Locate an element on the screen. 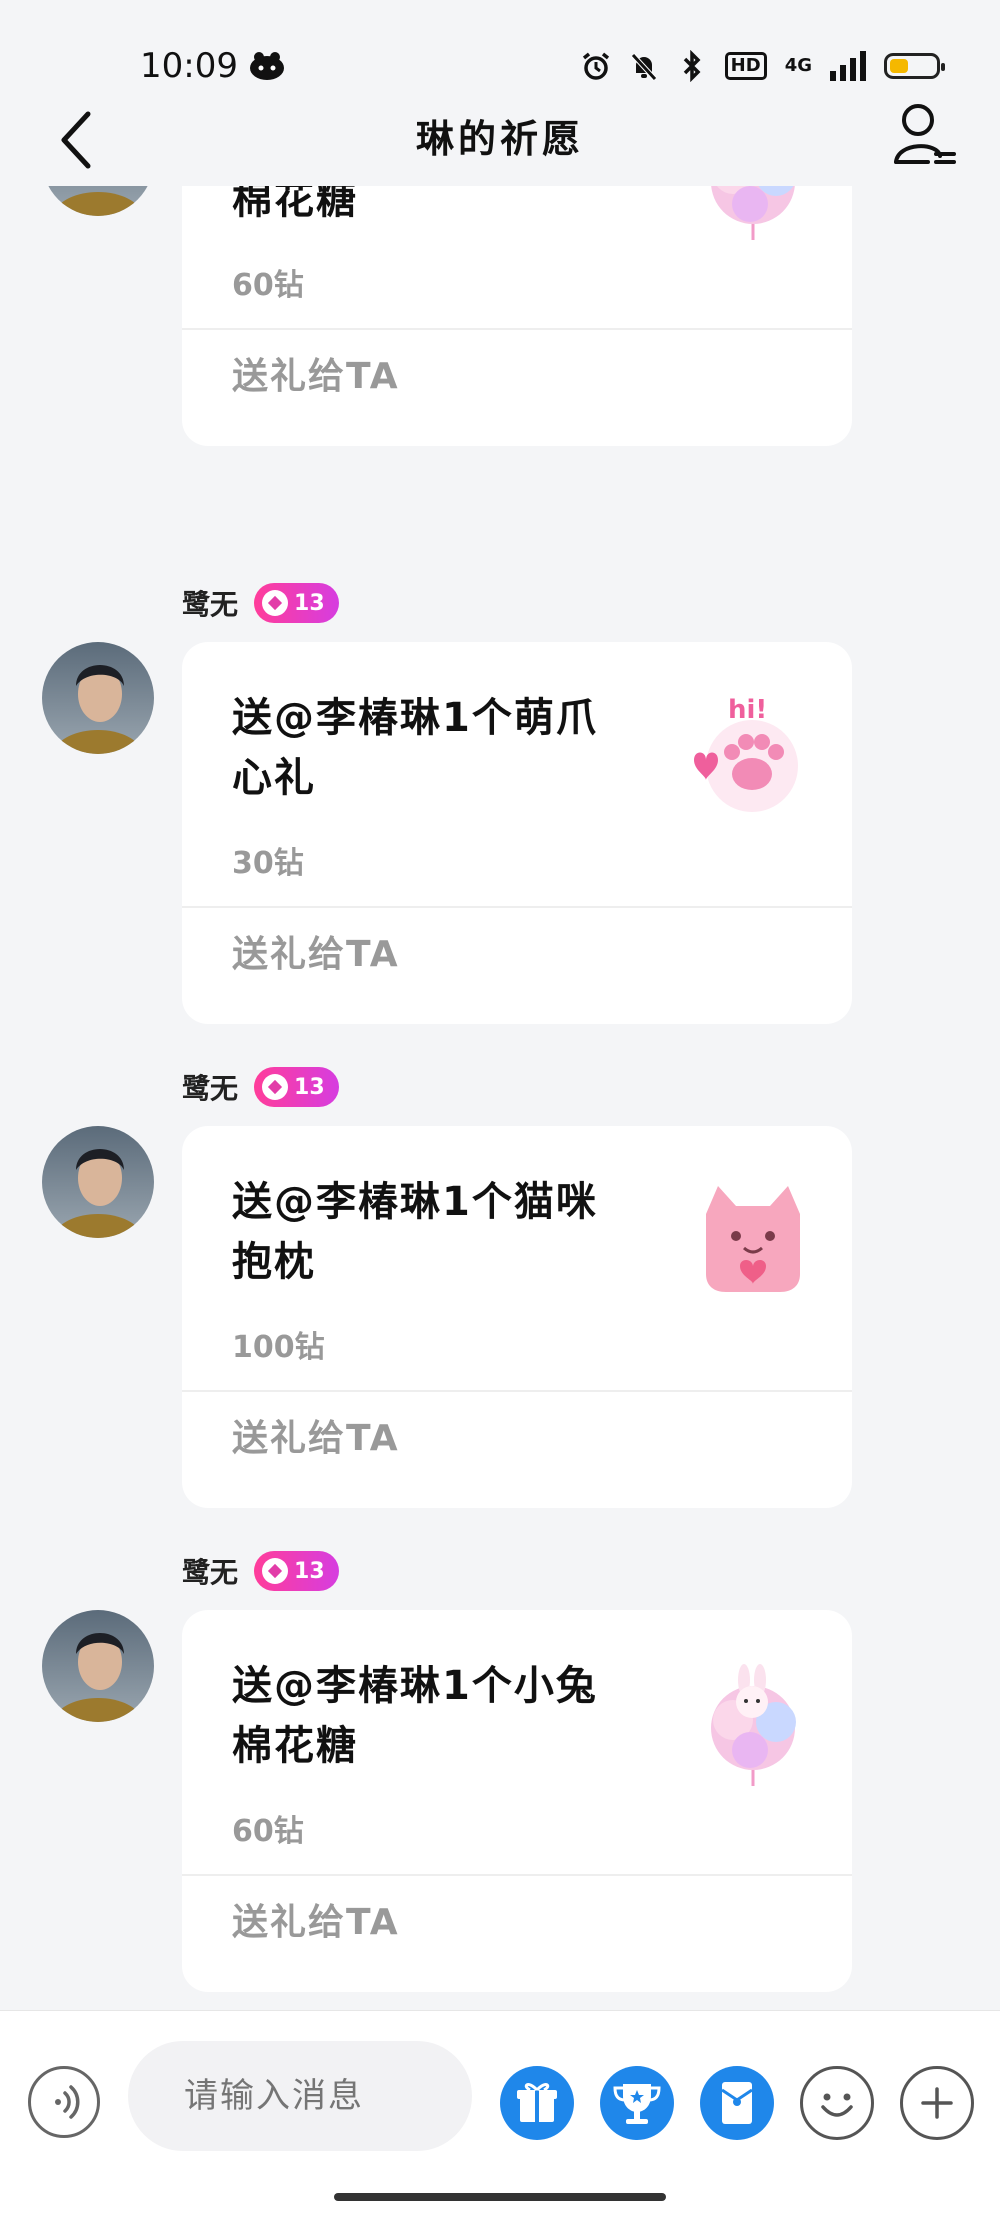  trophy-icon is located at coordinates (637, 2104).